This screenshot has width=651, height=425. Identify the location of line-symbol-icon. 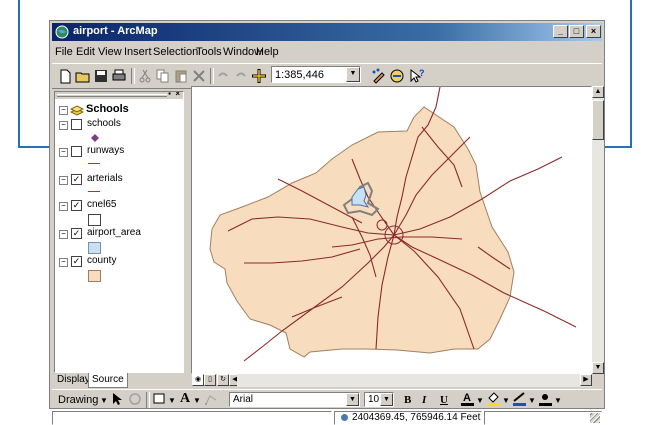
(94, 191).